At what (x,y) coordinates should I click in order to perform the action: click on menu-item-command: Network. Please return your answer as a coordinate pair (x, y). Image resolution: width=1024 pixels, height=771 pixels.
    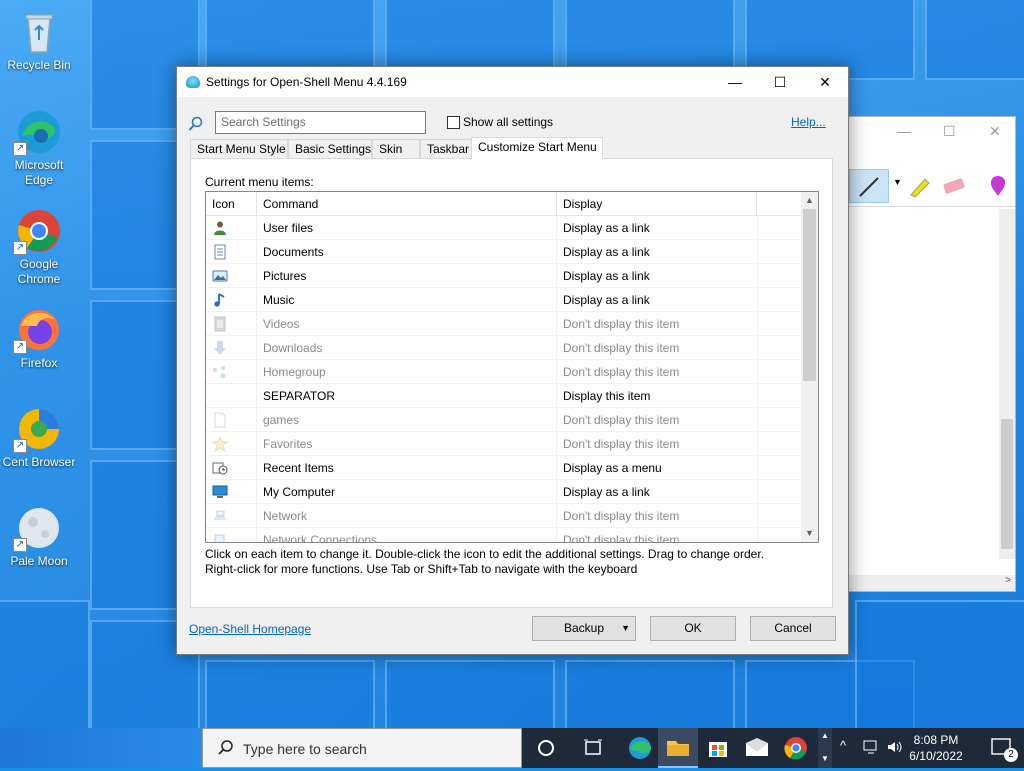
    Looking at the image, I should click on (285, 516).